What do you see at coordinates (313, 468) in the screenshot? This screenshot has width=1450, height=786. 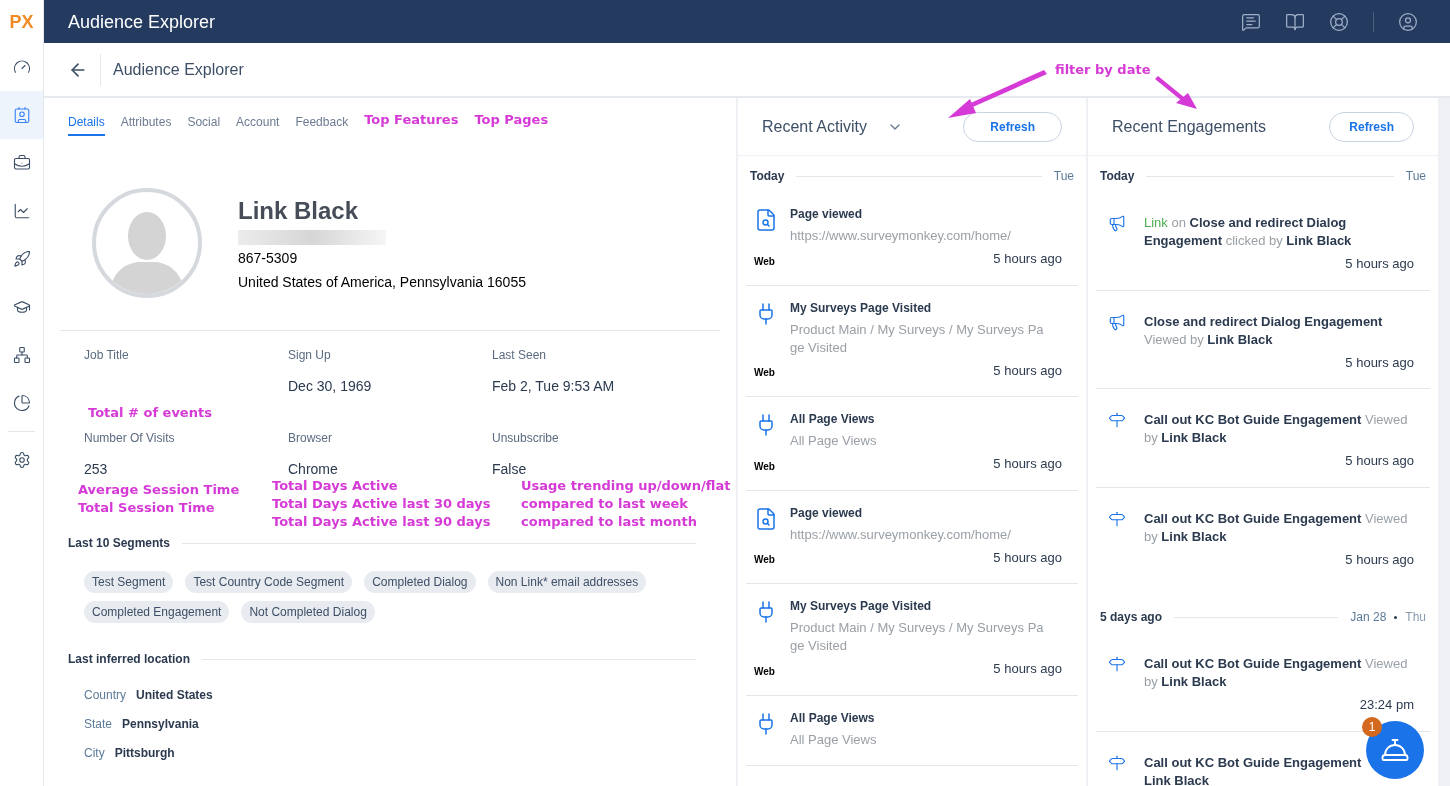 I see `field-value: Chrome` at bounding box center [313, 468].